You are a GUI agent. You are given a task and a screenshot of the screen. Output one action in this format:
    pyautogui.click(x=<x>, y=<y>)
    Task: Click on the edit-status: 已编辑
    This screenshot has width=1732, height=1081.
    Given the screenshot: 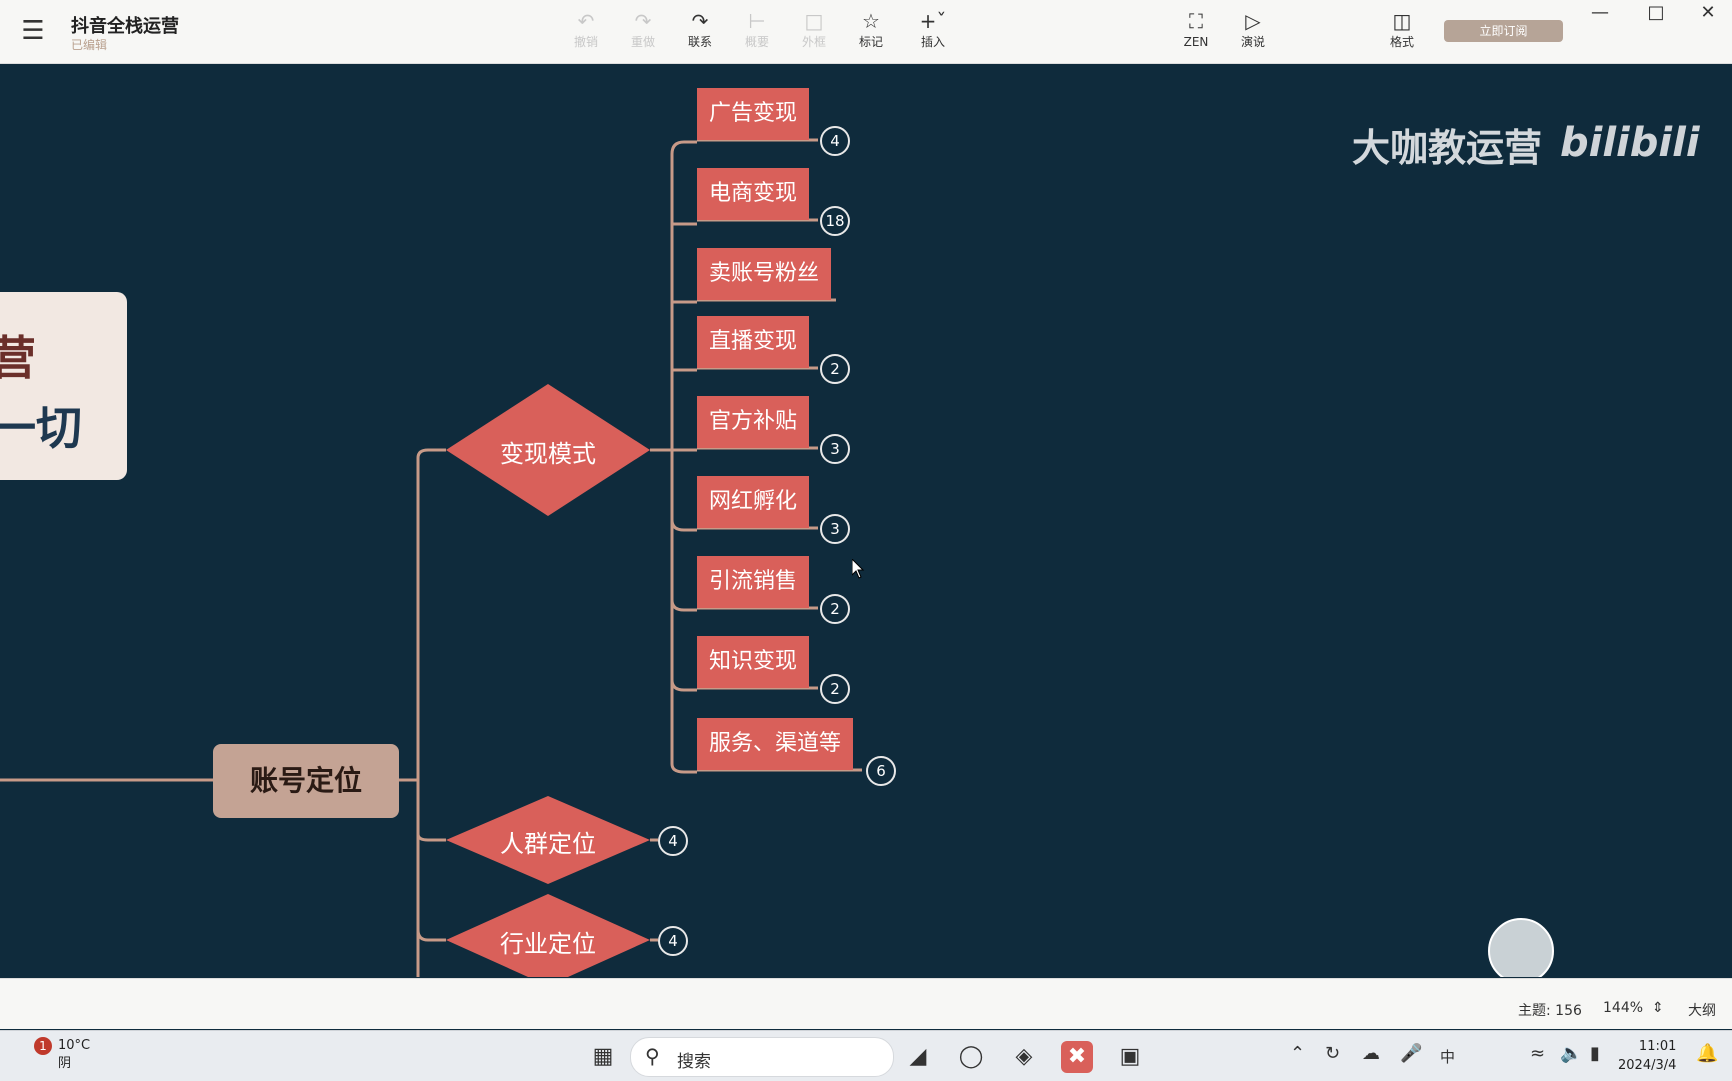 What is the action you would take?
    pyautogui.click(x=89, y=45)
    